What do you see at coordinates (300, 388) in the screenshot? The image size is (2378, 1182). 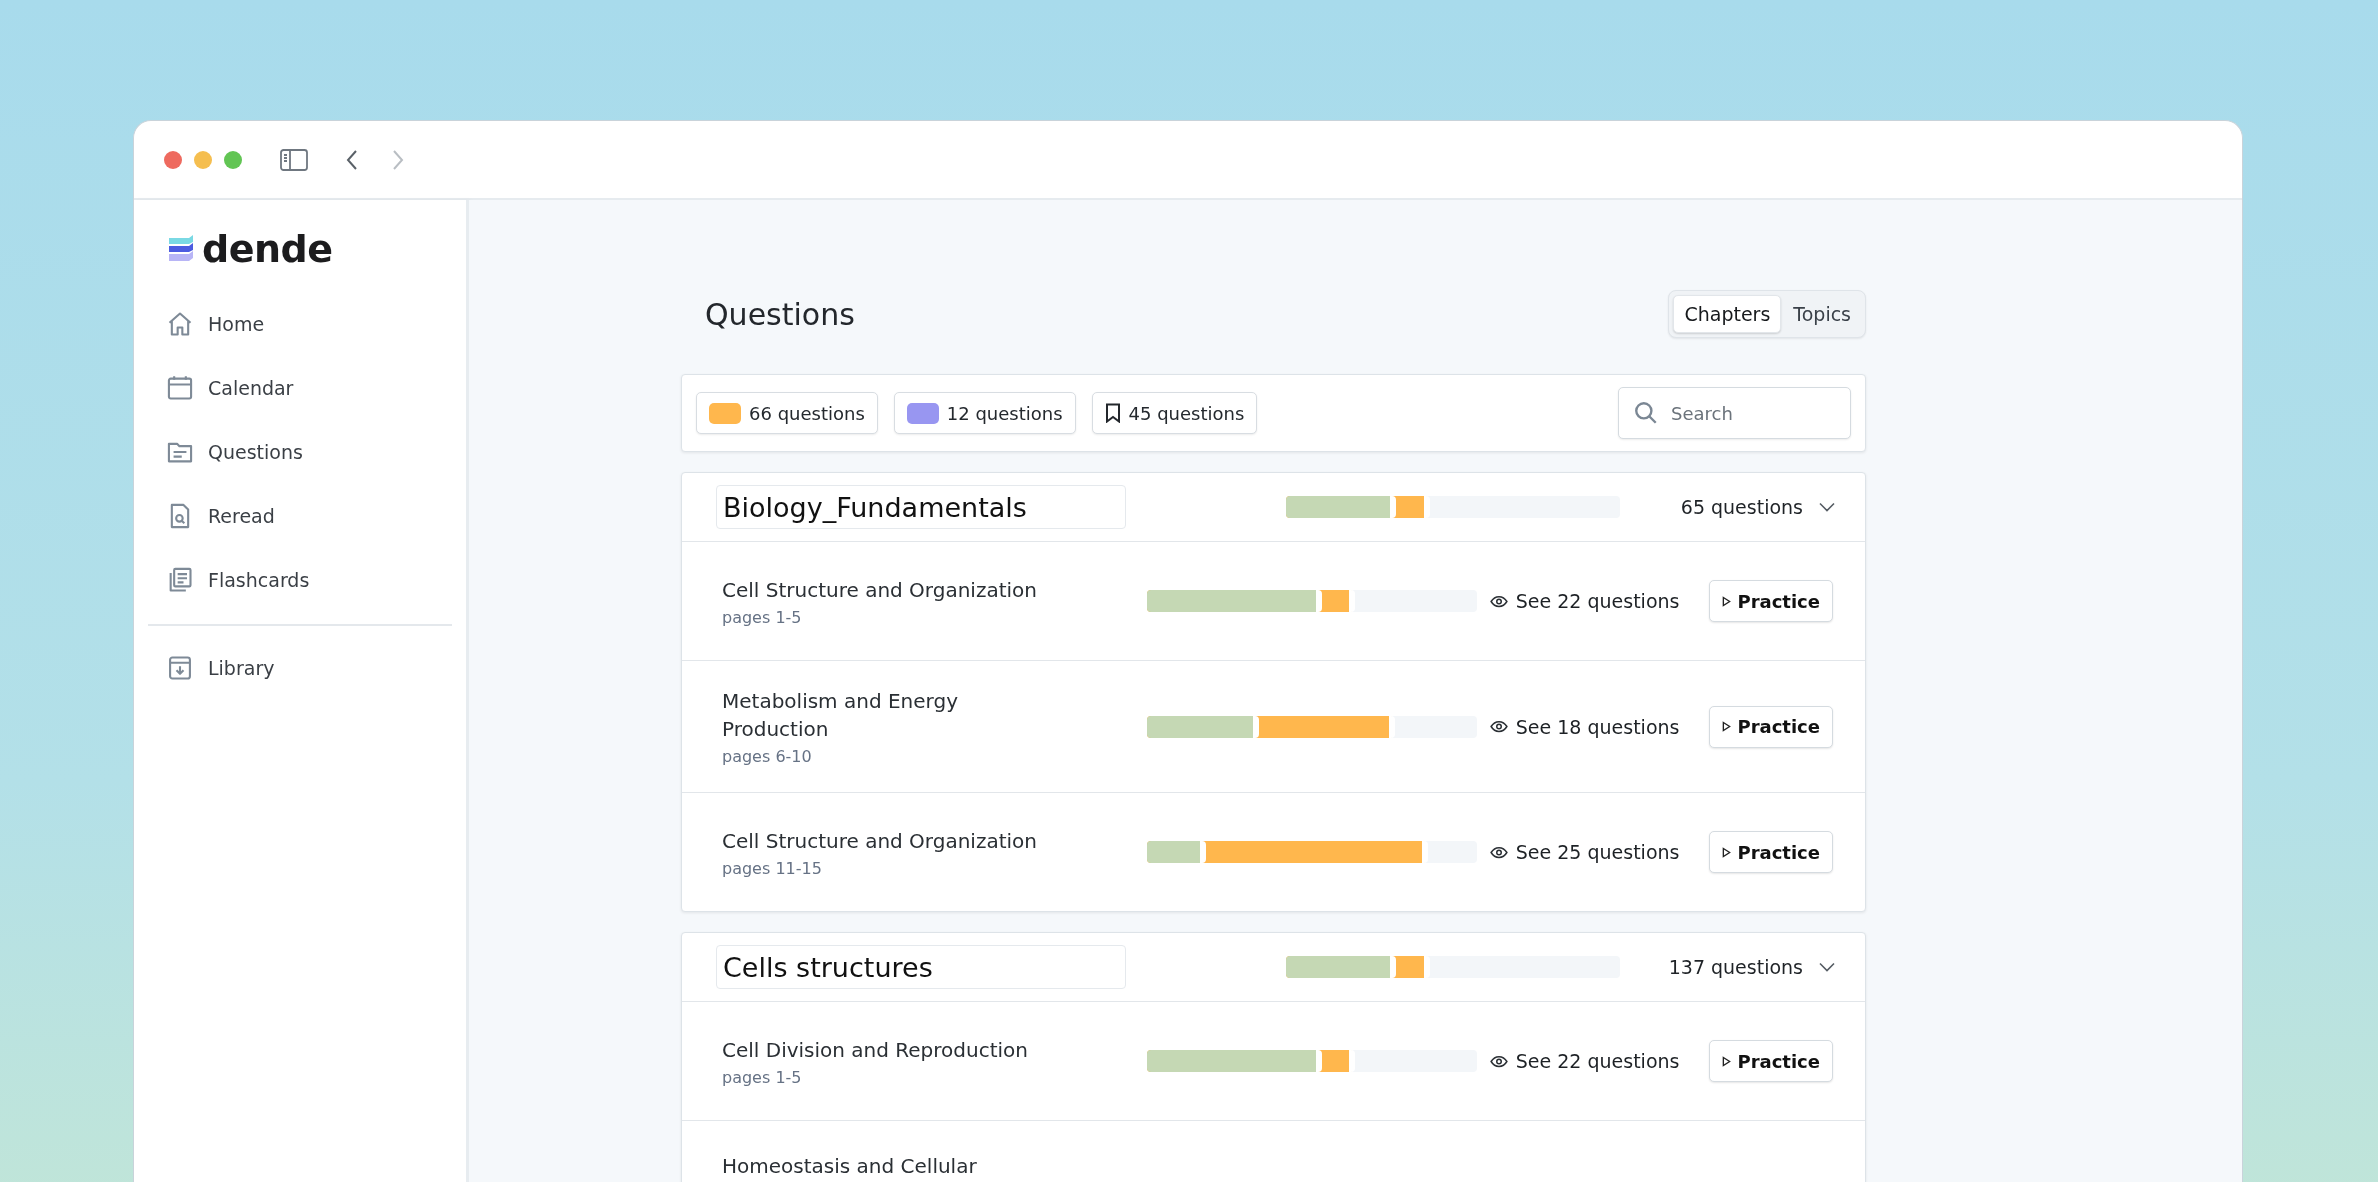 I see `nav-item: Calendar` at bounding box center [300, 388].